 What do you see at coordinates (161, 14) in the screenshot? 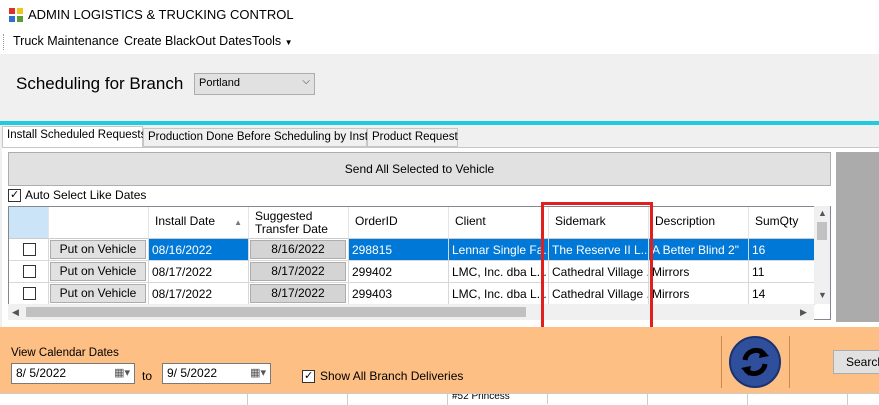
I see `window-title: ADMIN LOGISTICS & TRUCKING CONTROL` at bounding box center [161, 14].